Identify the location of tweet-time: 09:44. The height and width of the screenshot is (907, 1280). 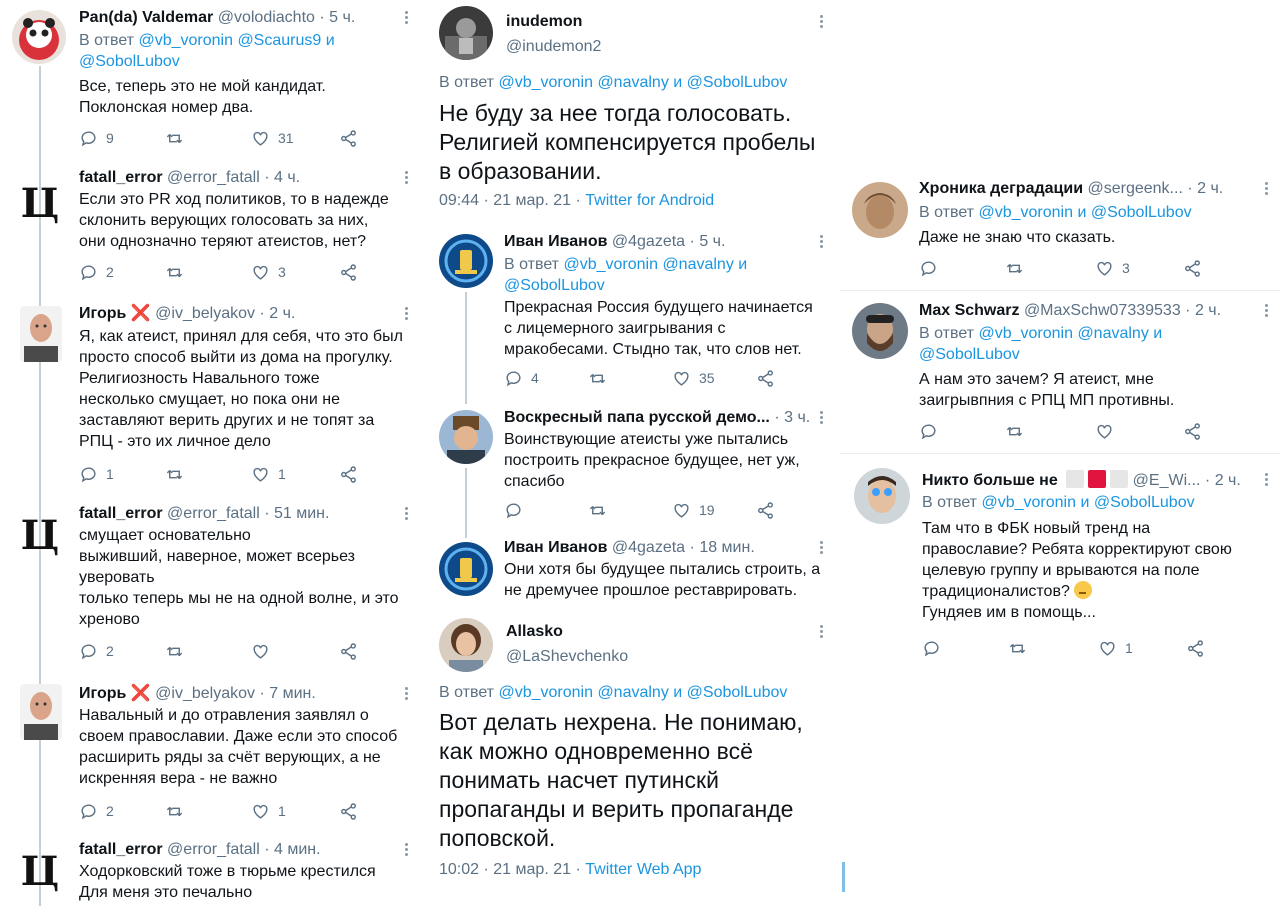
(459, 200).